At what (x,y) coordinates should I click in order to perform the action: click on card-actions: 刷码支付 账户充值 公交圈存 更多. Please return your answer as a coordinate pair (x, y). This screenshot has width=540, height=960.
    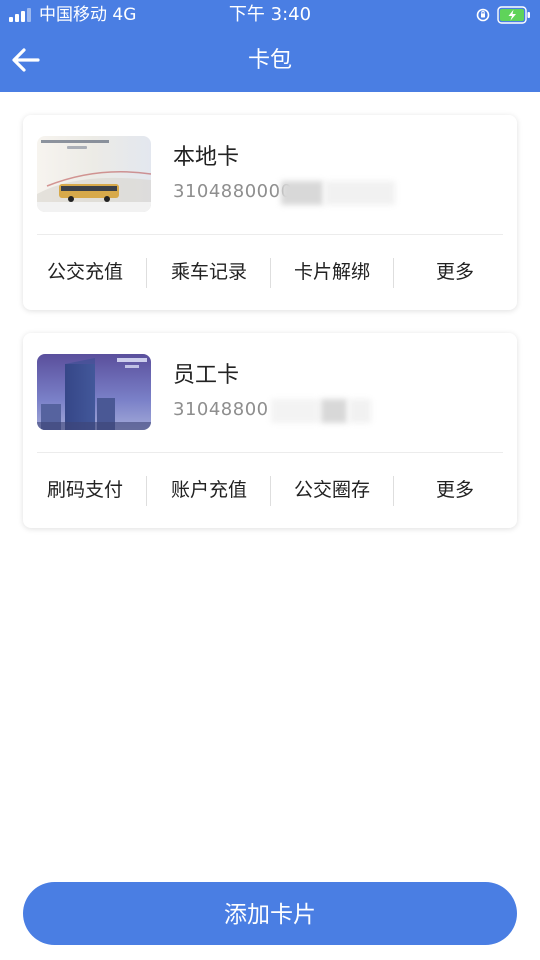
    Looking at the image, I should click on (270, 490).